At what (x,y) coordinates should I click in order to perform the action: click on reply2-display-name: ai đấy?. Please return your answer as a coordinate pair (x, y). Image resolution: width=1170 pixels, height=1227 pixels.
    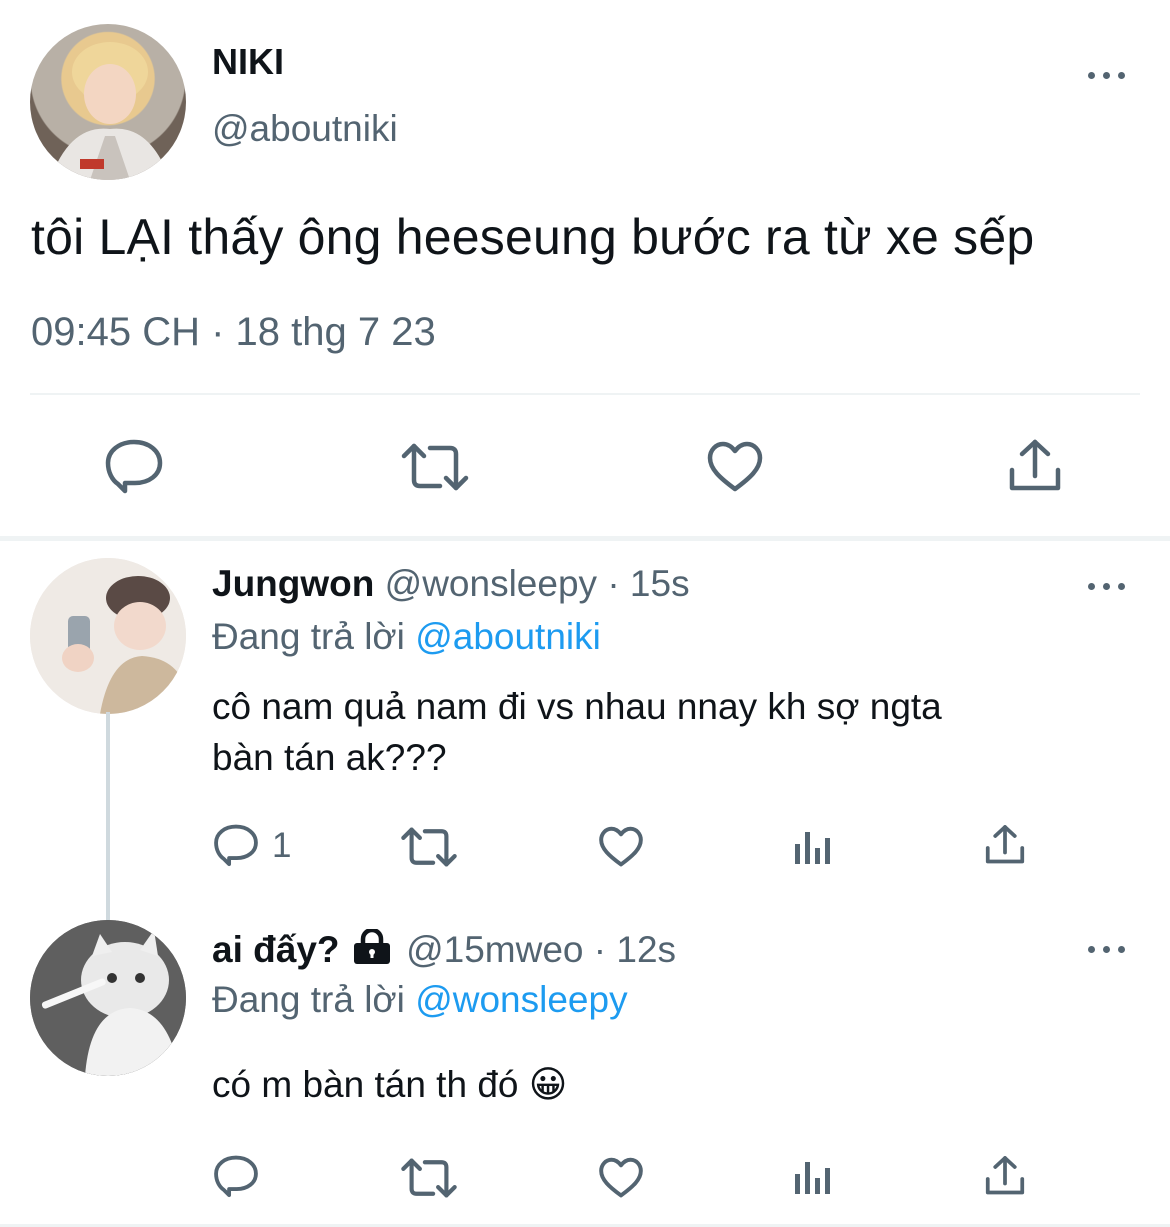
    Looking at the image, I should click on (276, 949).